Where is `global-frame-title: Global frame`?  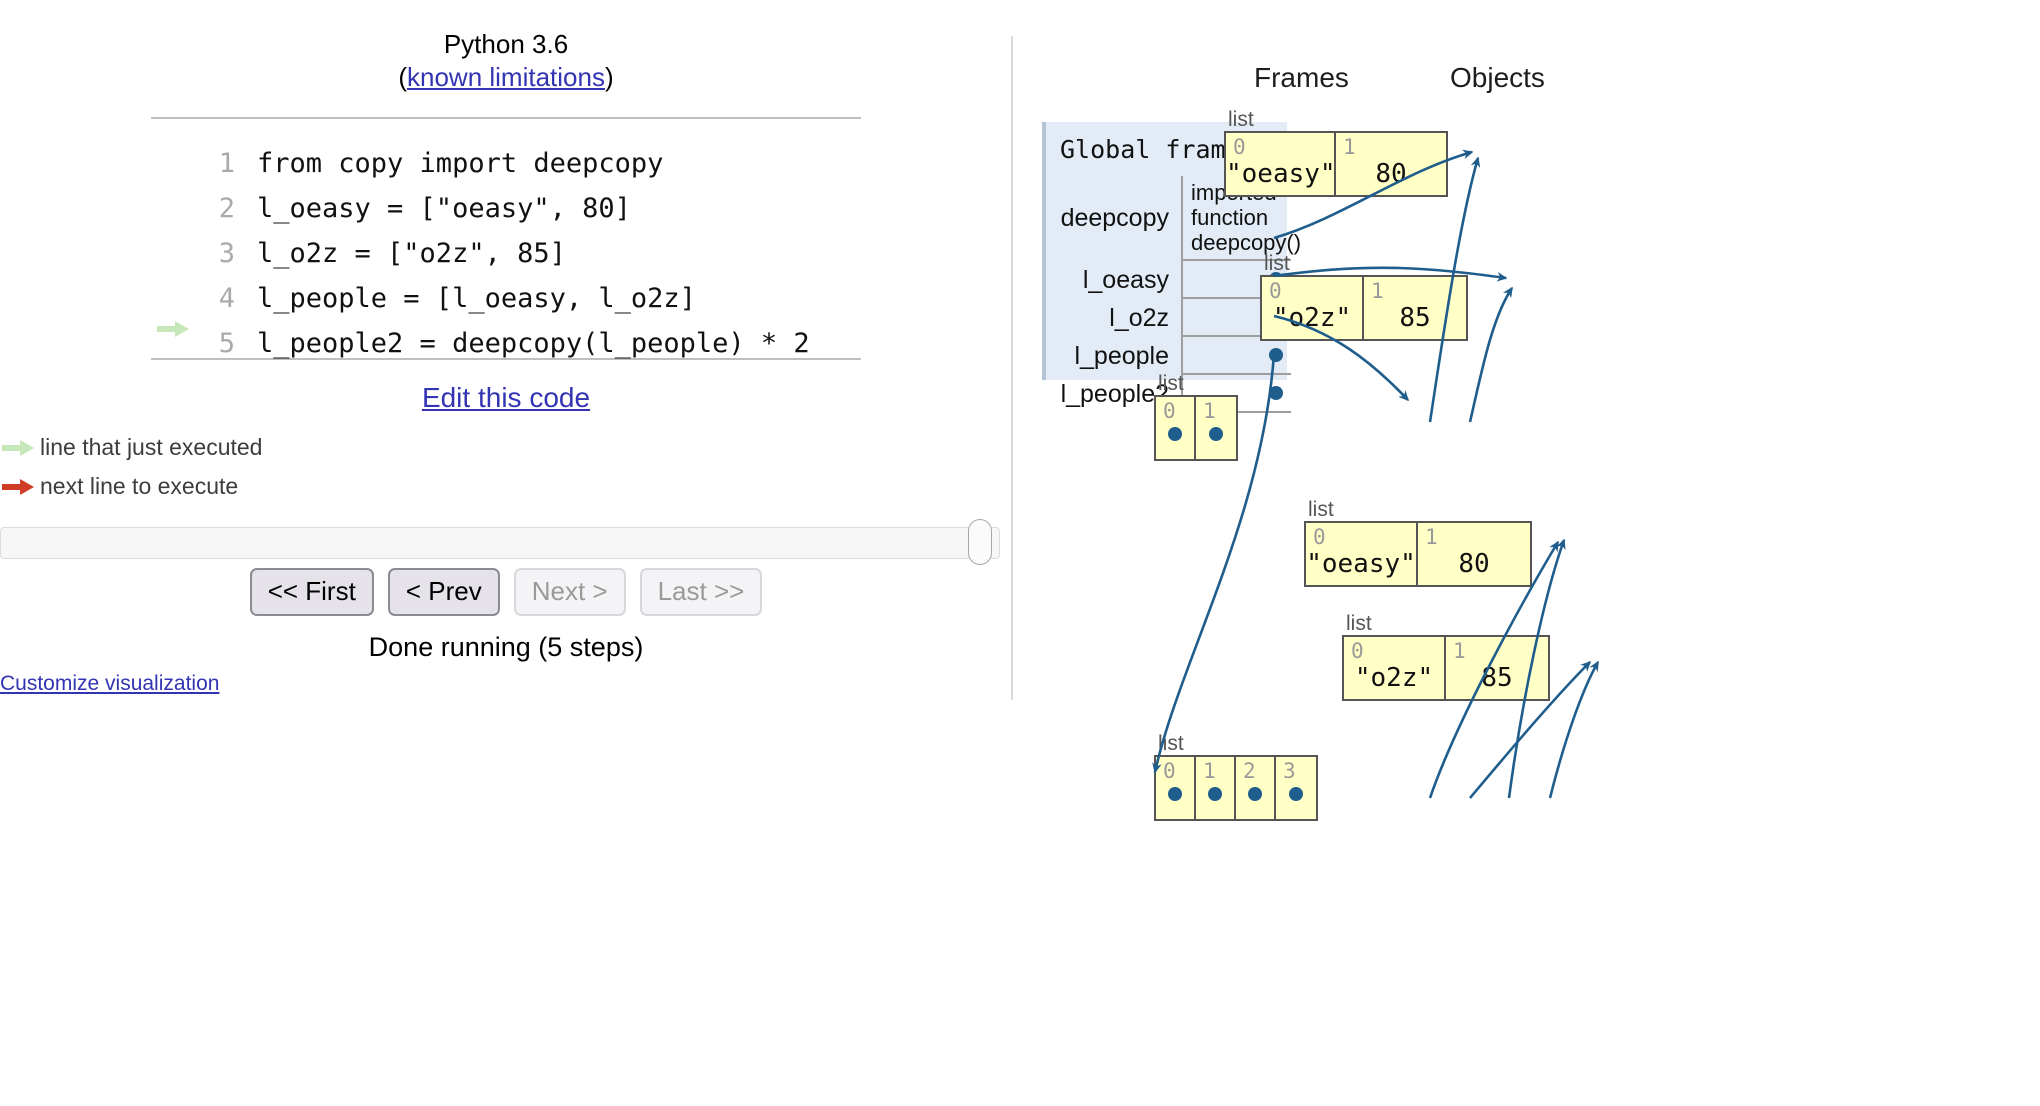
global-frame-title: Global frame is located at coordinates (1150, 149).